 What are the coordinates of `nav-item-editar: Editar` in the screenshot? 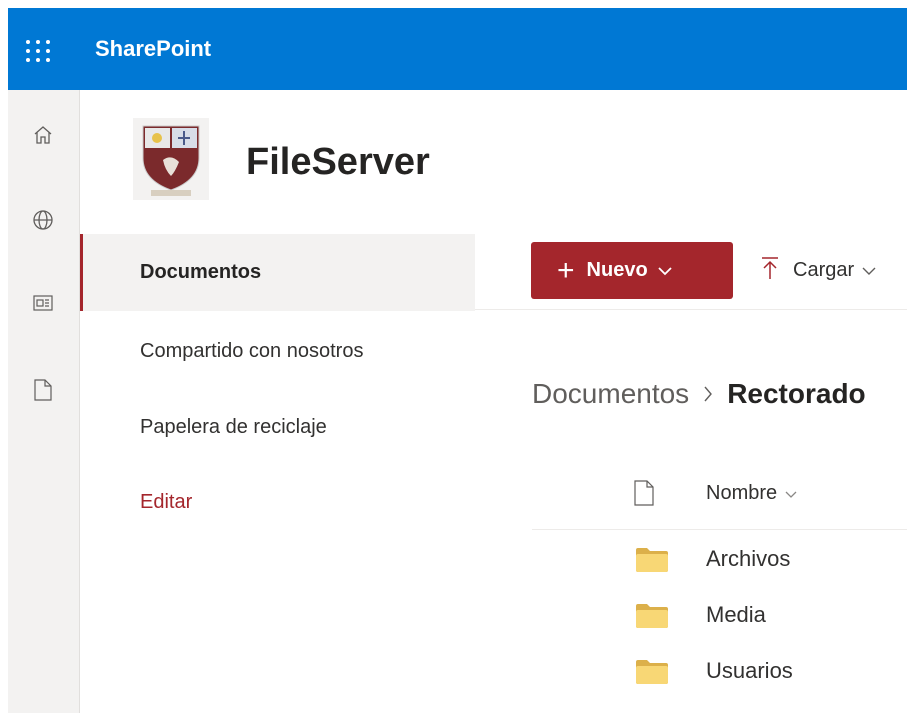 It's located at (277, 502).